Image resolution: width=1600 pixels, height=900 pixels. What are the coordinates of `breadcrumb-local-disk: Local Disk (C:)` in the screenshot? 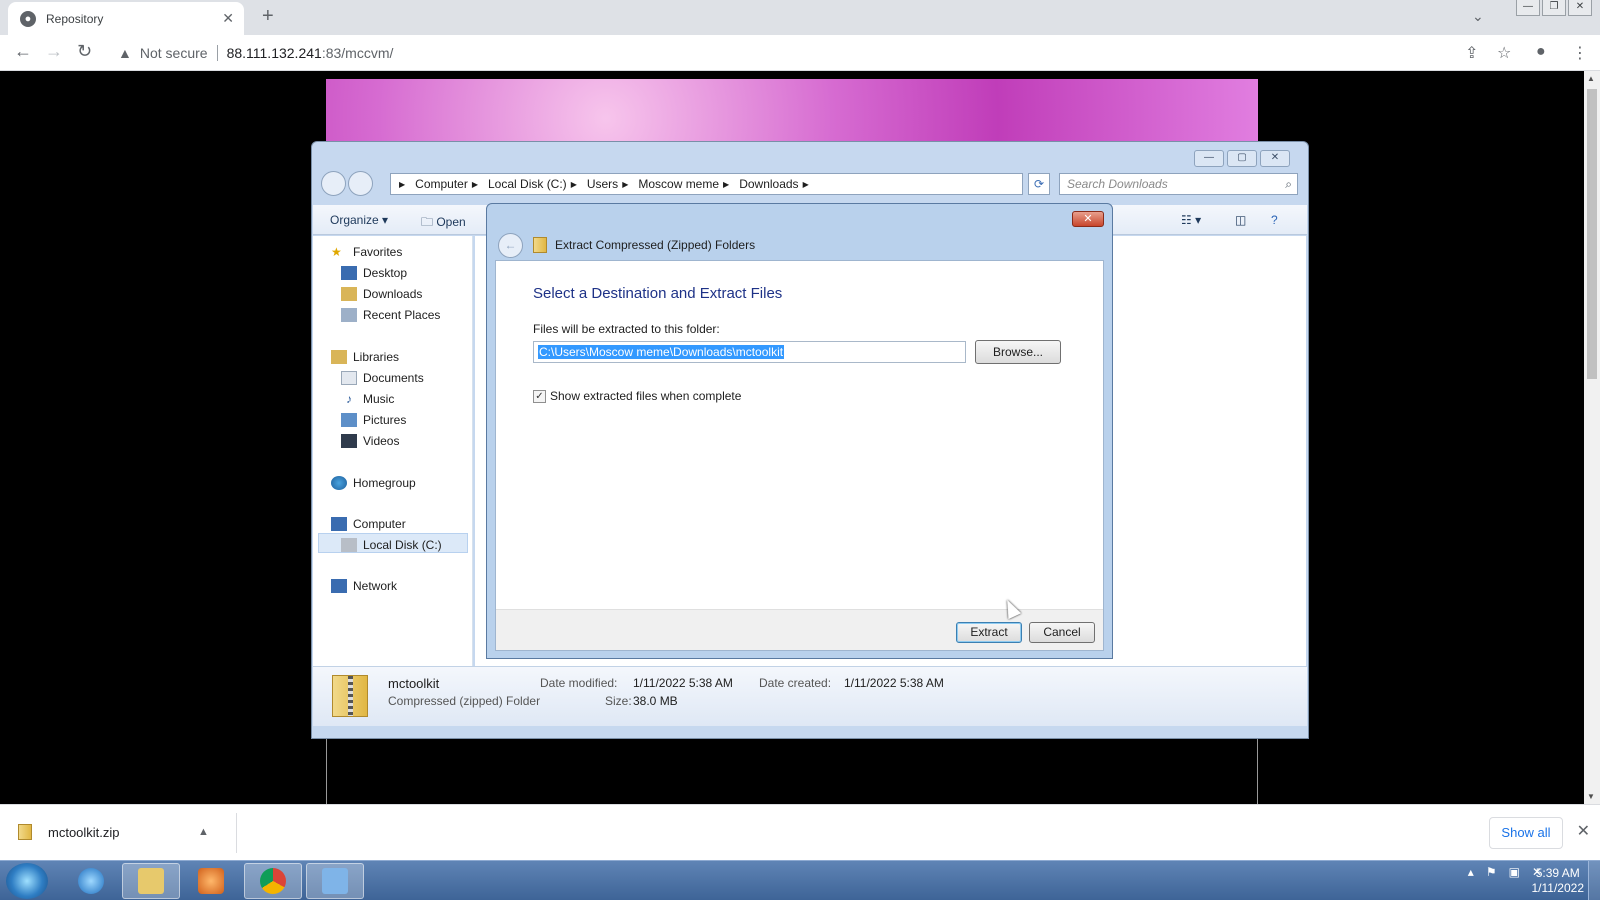 It's located at (527, 184).